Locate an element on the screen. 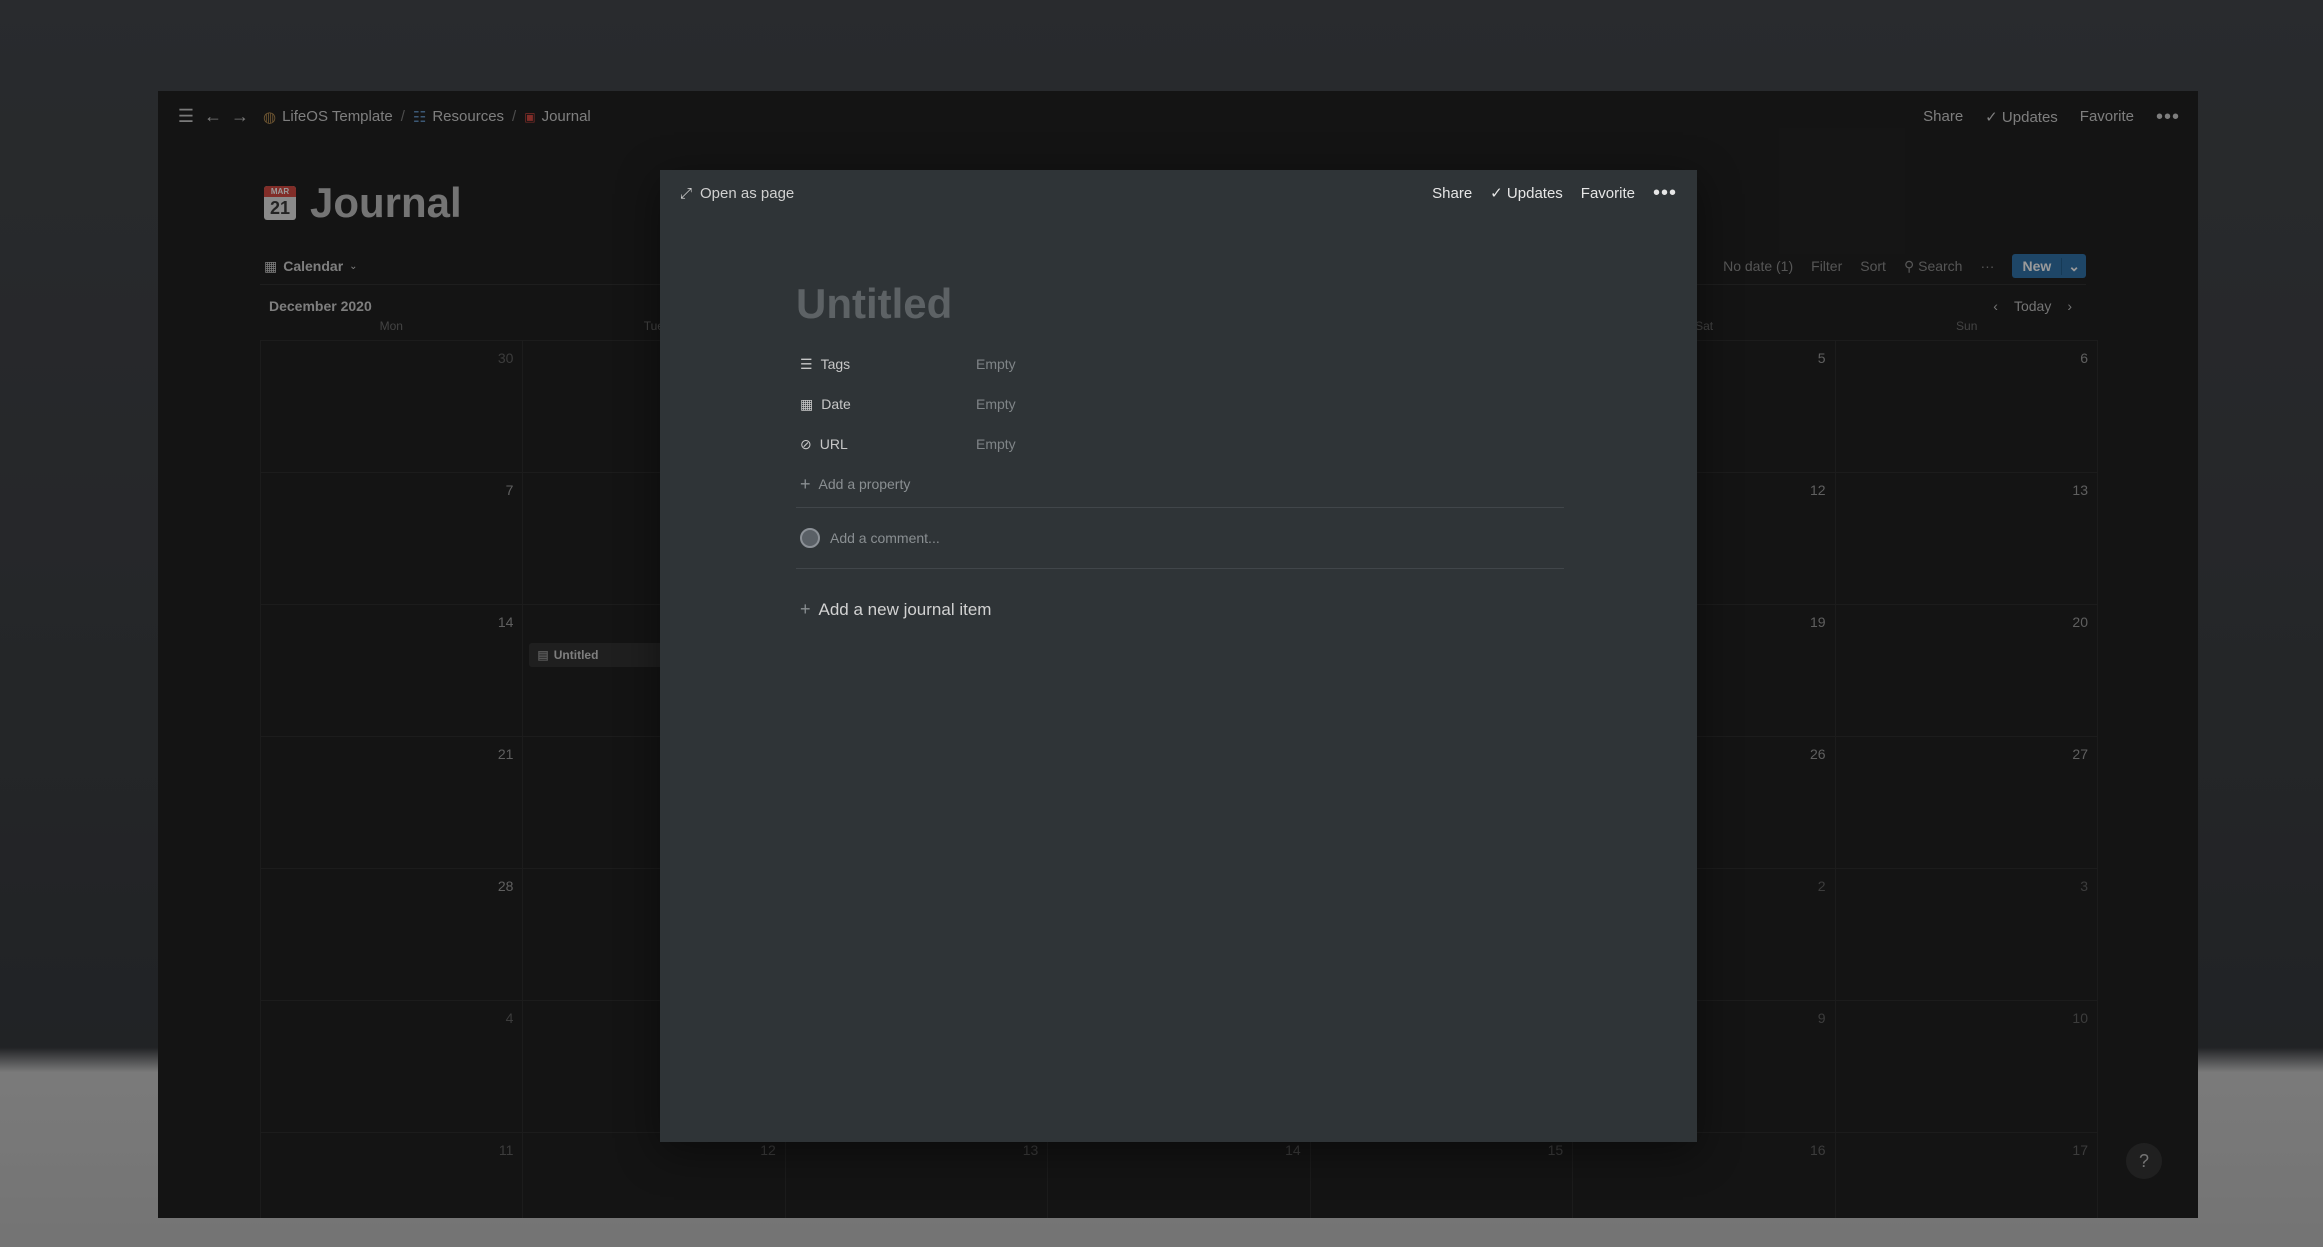  calendar-icon: ▦ is located at coordinates (807, 403).